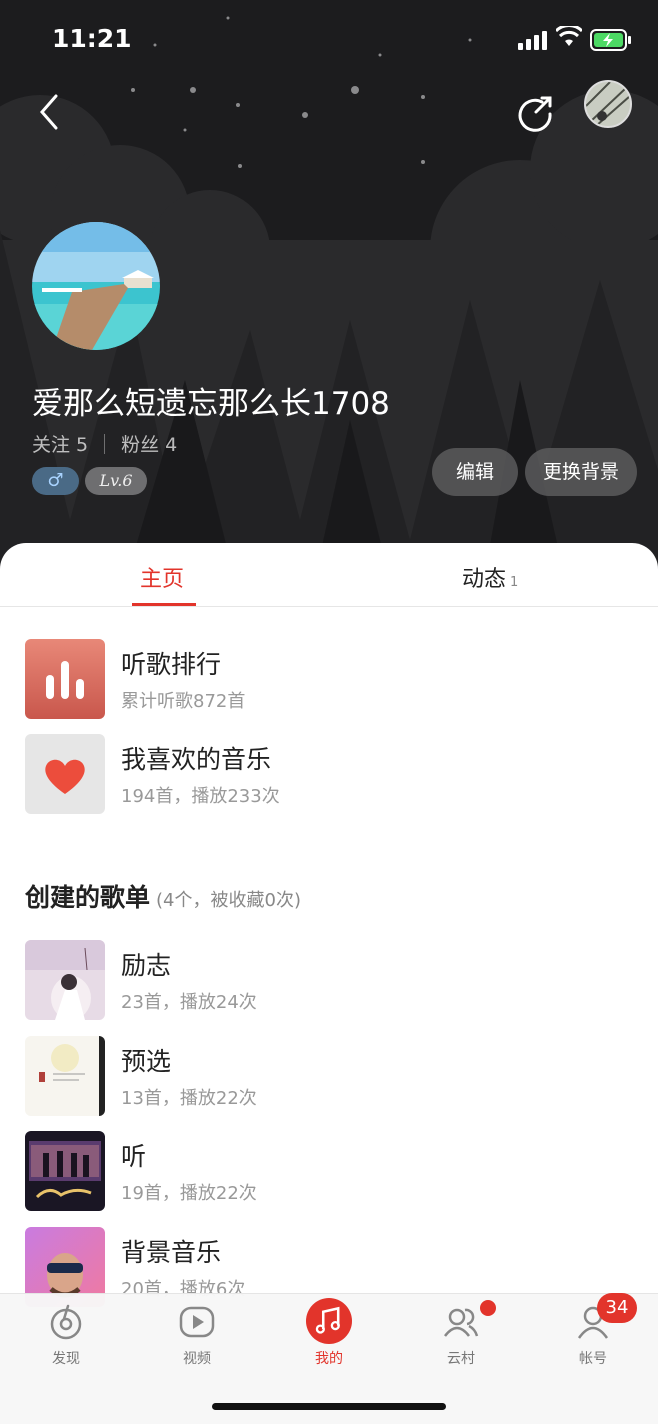  What do you see at coordinates (581, 472) in the screenshot?
I see `change-background-button: 更换背景` at bounding box center [581, 472].